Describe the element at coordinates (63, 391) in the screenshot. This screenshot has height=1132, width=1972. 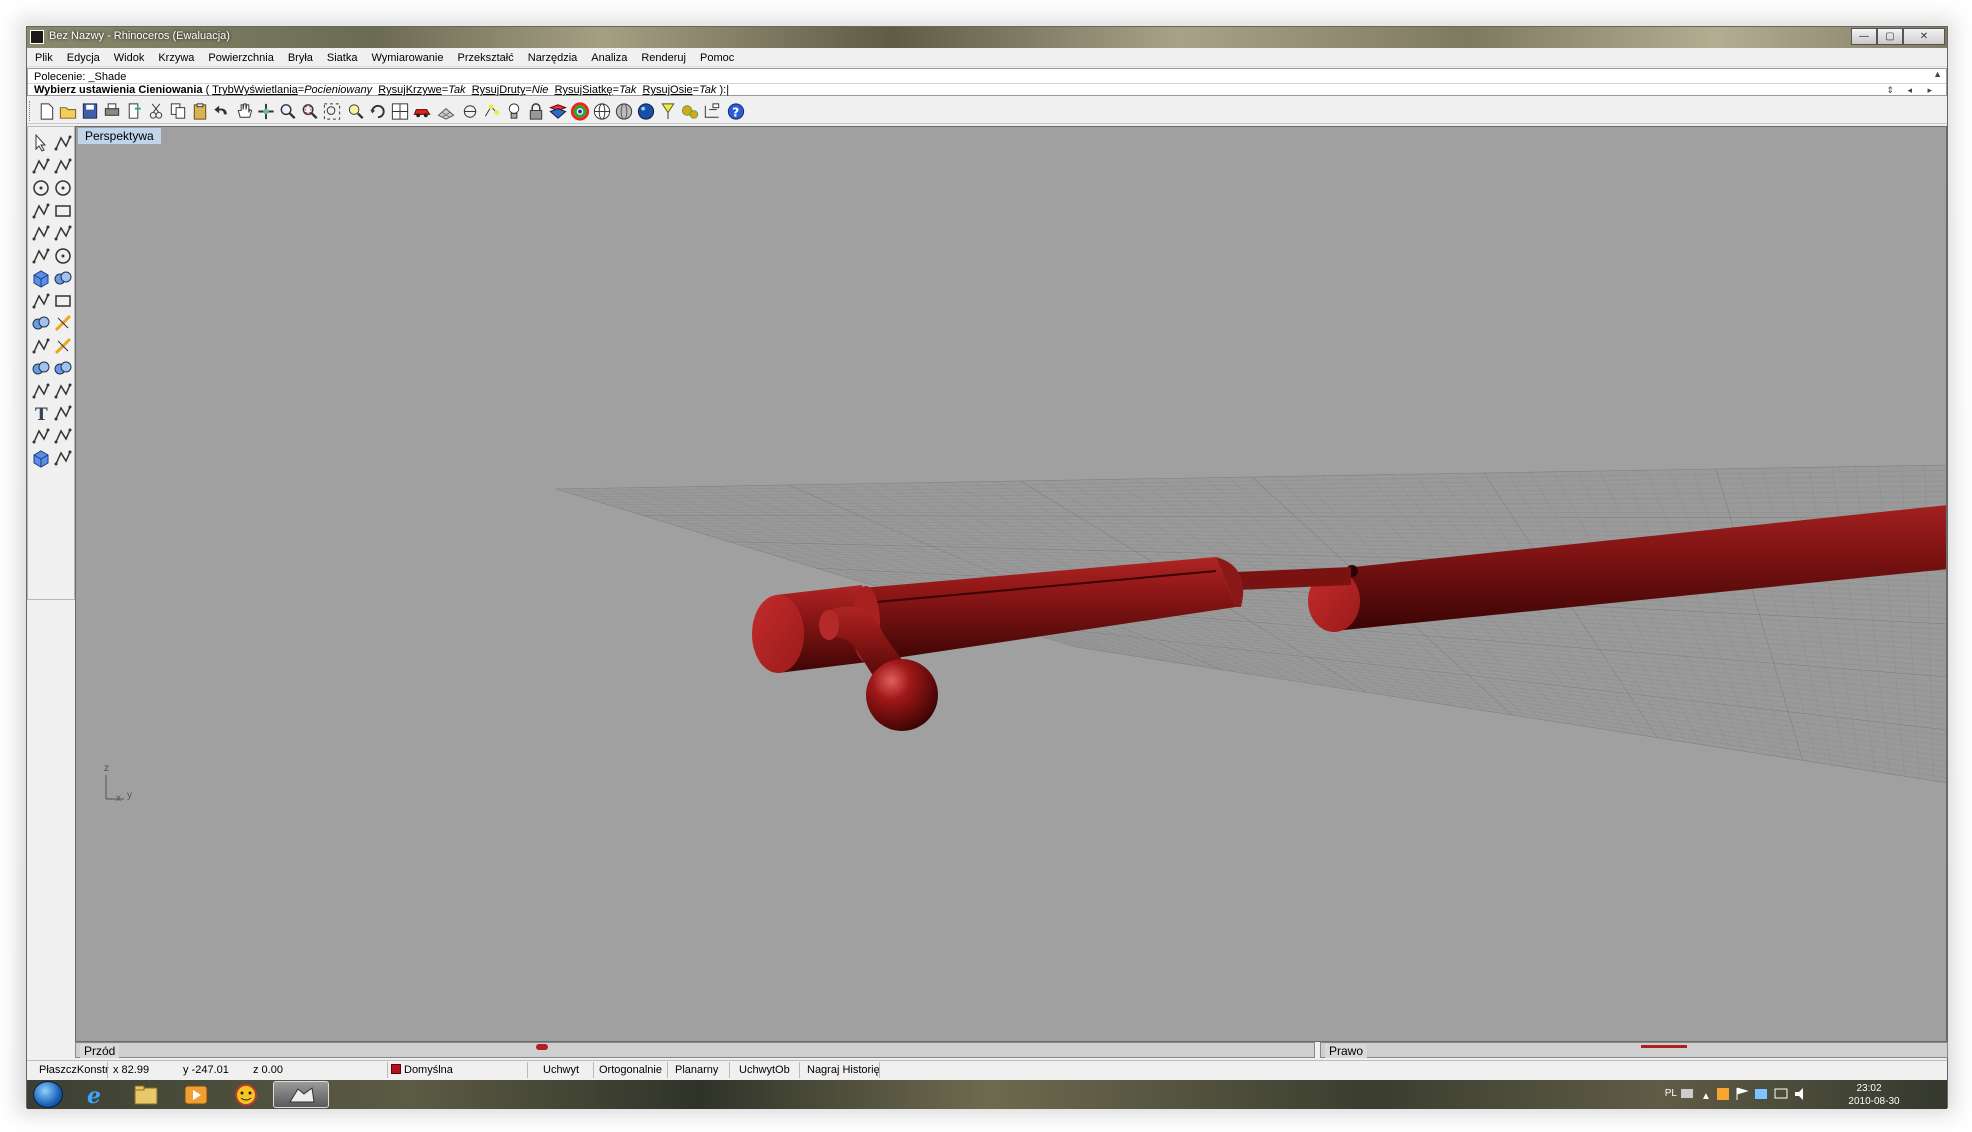
I see `blend-curve-icon` at that location.